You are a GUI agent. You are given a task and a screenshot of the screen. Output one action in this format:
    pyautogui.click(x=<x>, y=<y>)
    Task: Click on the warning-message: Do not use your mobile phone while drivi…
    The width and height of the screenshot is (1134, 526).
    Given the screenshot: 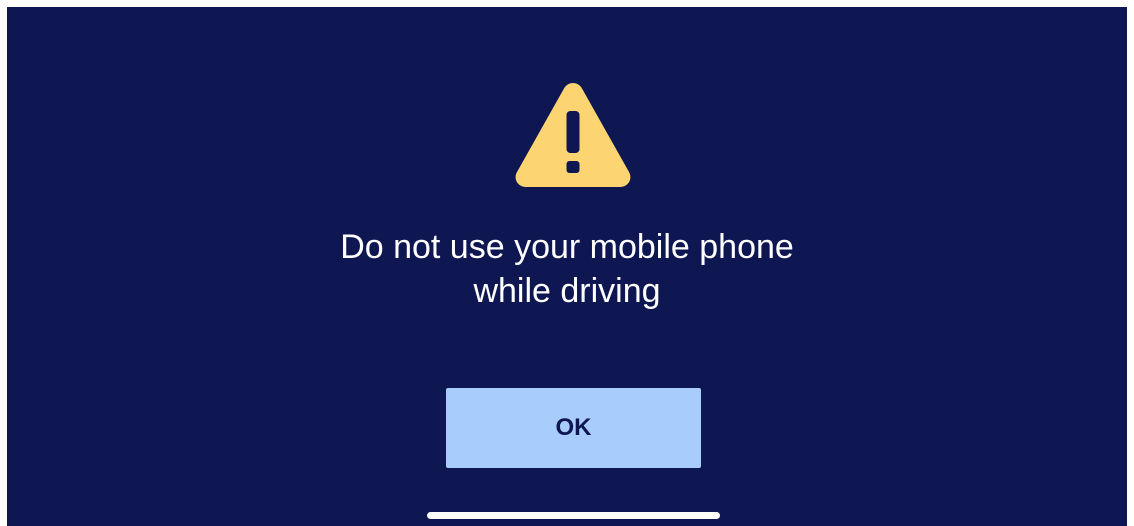 What is the action you would take?
    pyautogui.click(x=567, y=269)
    